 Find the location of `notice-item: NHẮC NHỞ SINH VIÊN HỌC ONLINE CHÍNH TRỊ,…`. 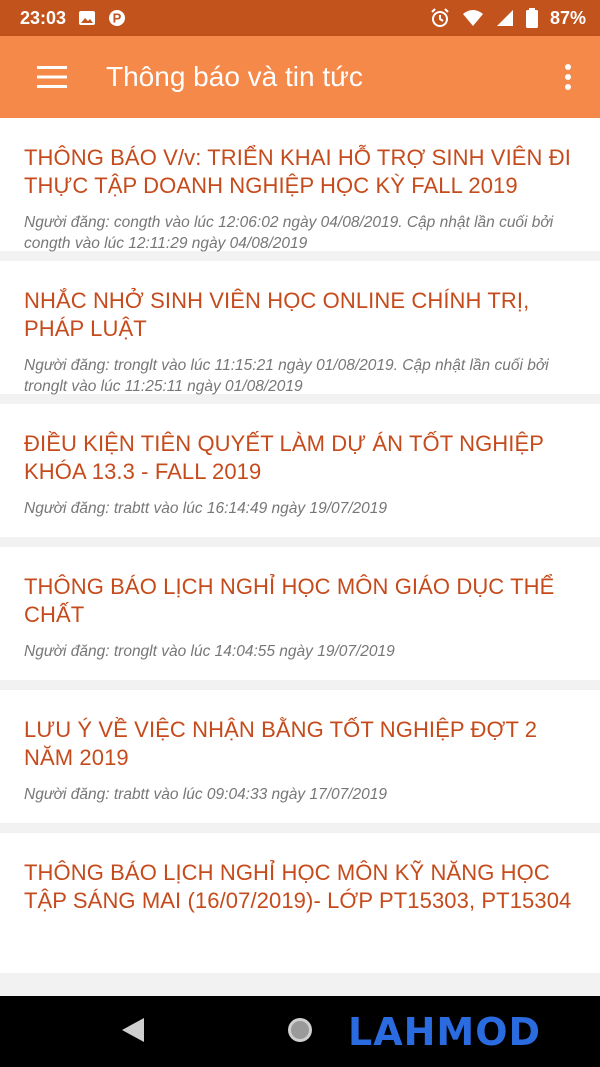

notice-item: NHẮC NHỞ SINH VIÊN HỌC ONLINE CHÍNH TRỊ,… is located at coordinates (300, 328).